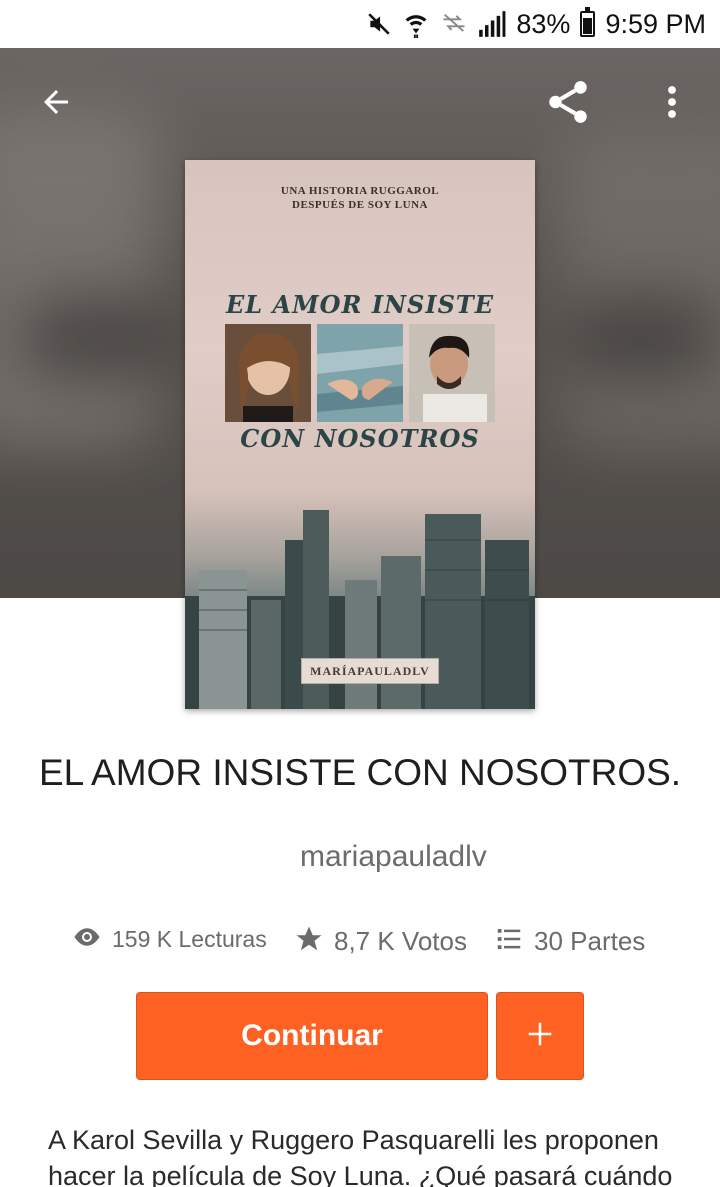  I want to click on back-button, so click(56, 104).